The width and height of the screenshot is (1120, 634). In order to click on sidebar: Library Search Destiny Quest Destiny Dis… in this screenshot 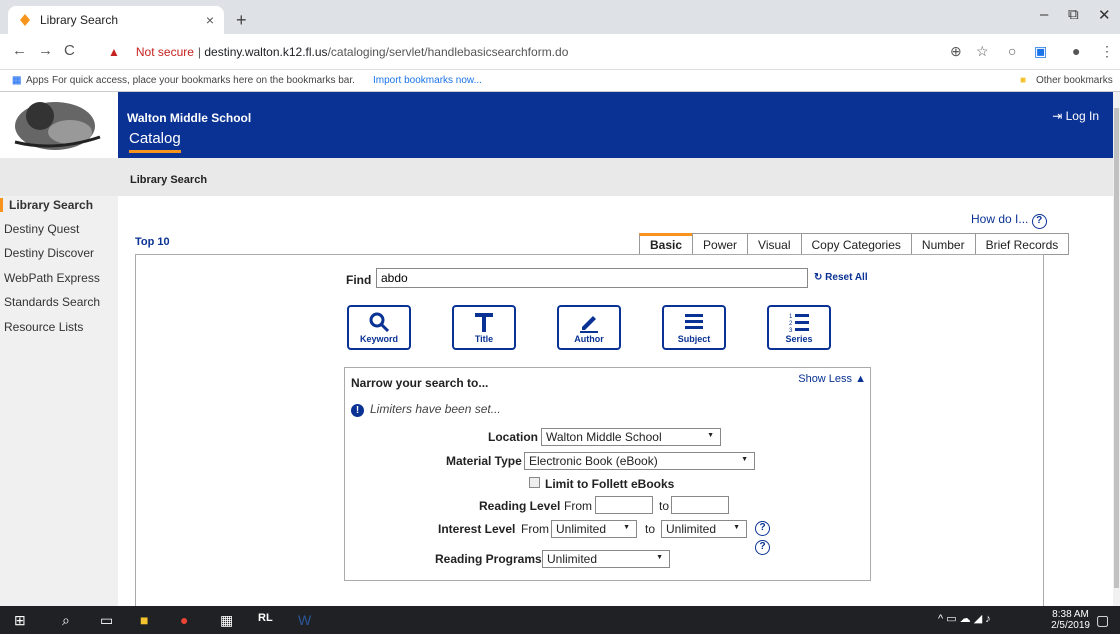, I will do `click(59, 401)`.